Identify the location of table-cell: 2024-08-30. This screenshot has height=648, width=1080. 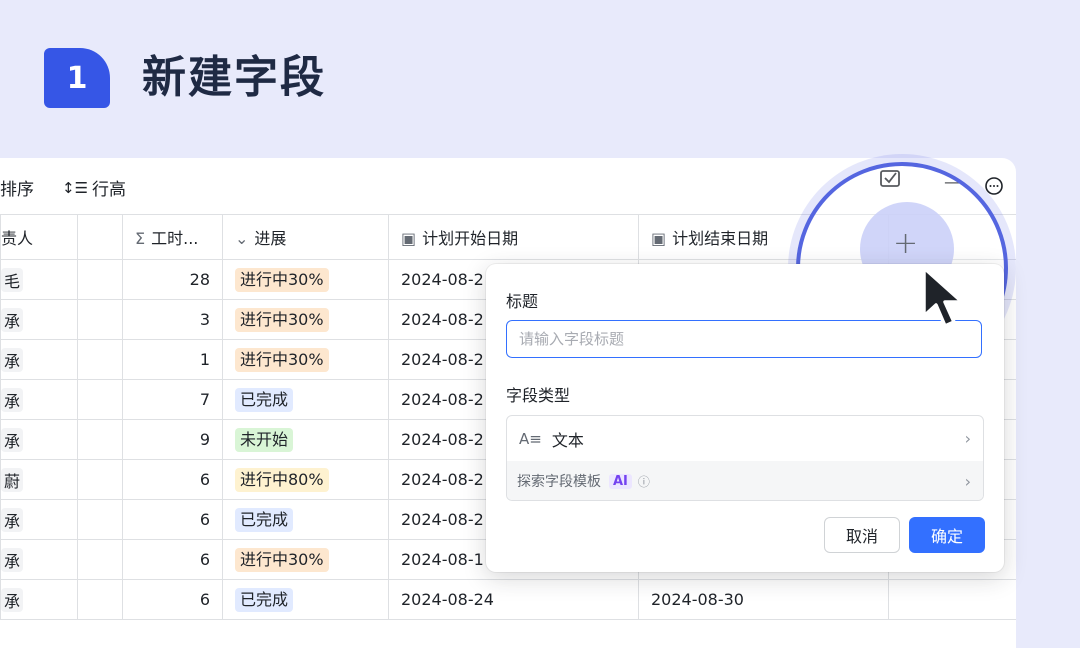
(763, 599).